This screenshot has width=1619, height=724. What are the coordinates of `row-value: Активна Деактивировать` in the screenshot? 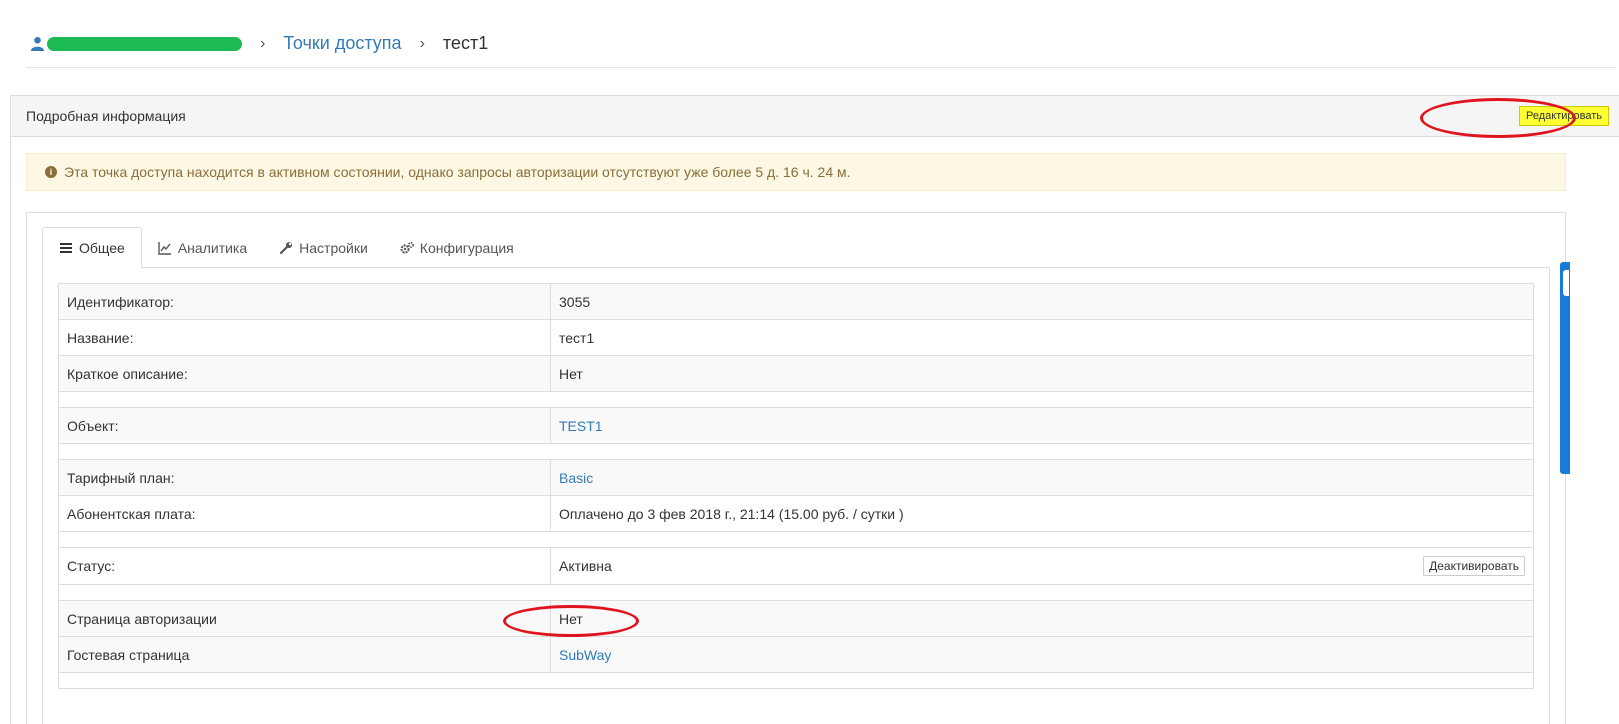 It's located at (1042, 566).